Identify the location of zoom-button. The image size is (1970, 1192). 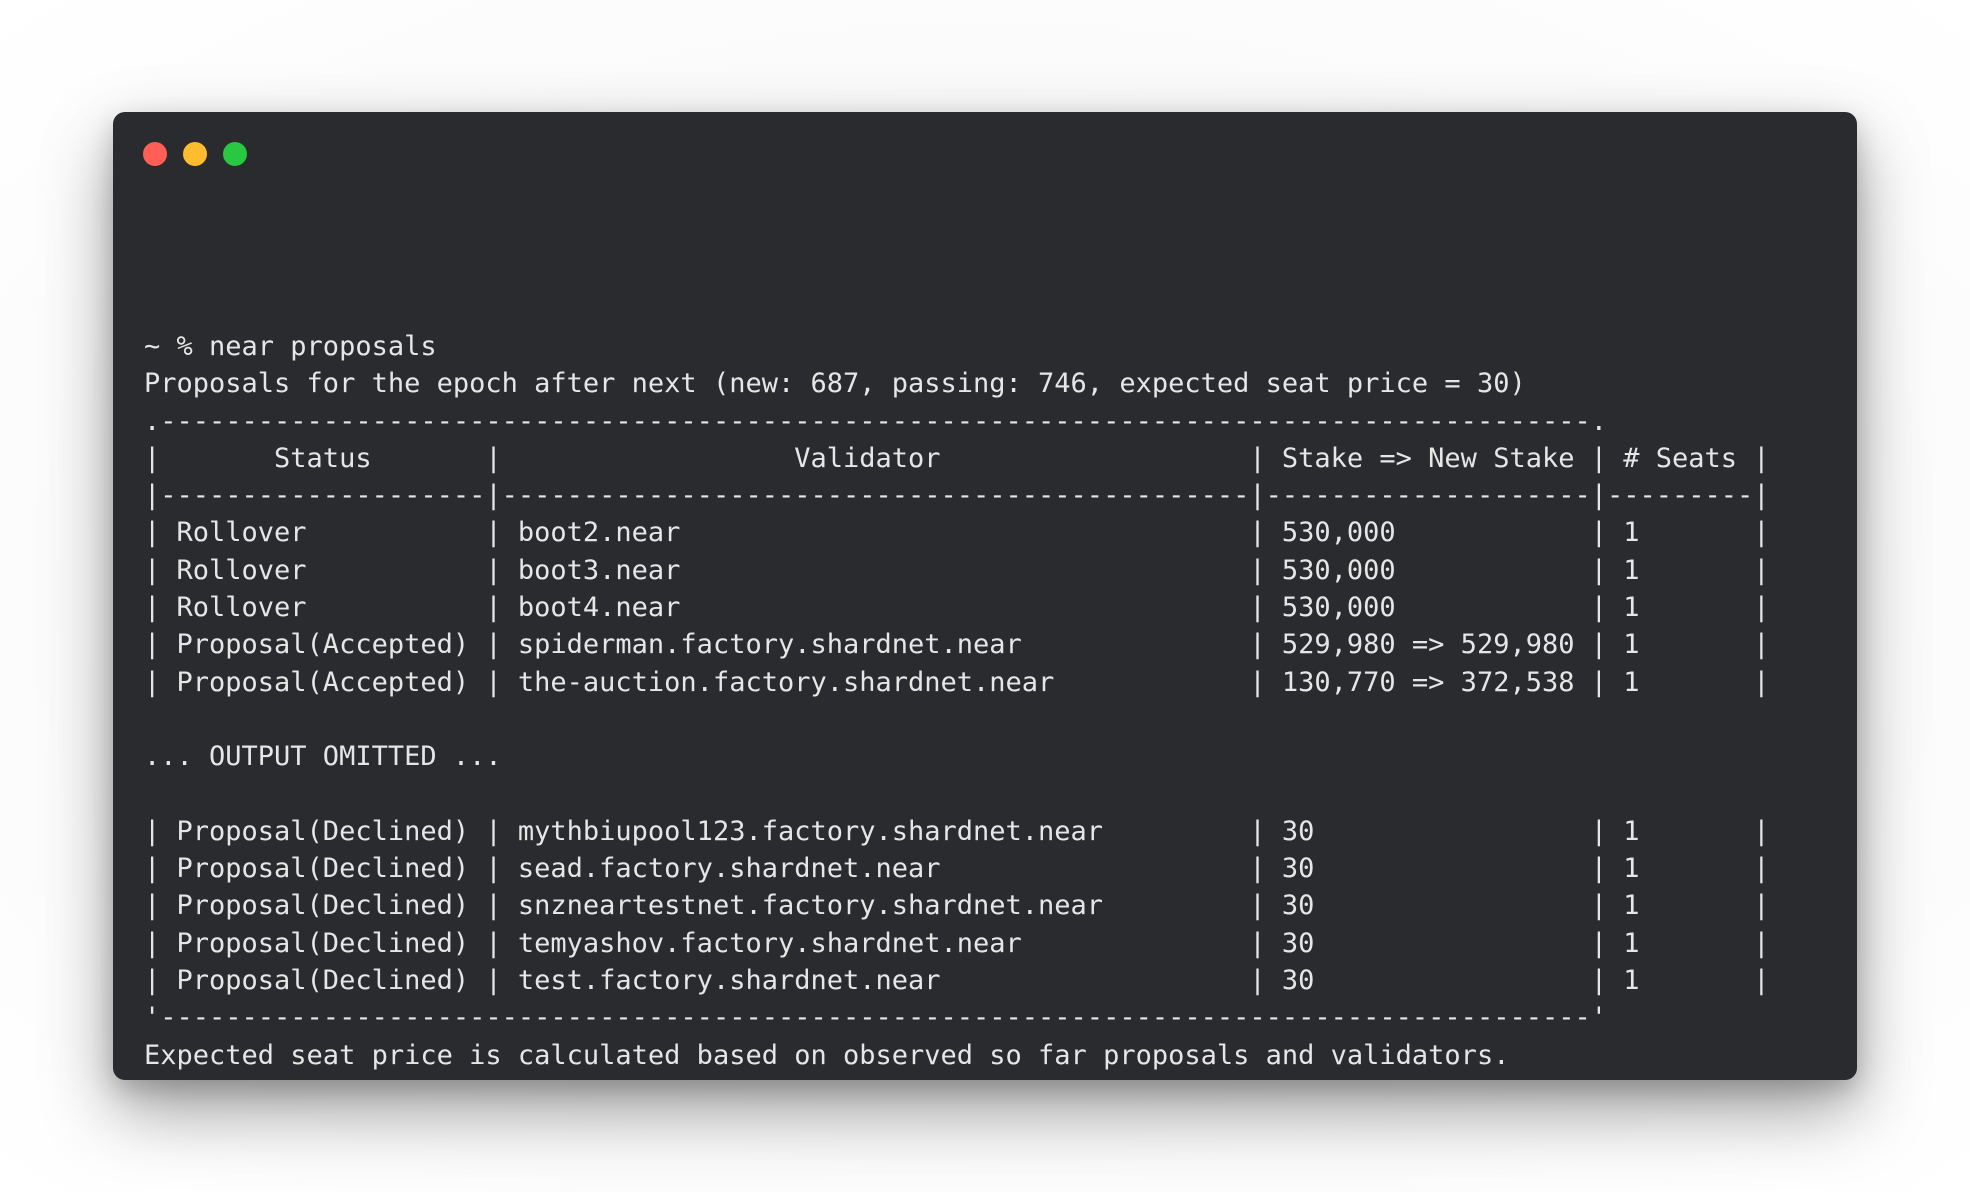
(235, 154).